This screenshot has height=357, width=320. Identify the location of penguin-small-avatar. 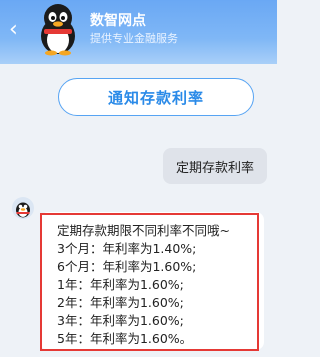
(23, 208).